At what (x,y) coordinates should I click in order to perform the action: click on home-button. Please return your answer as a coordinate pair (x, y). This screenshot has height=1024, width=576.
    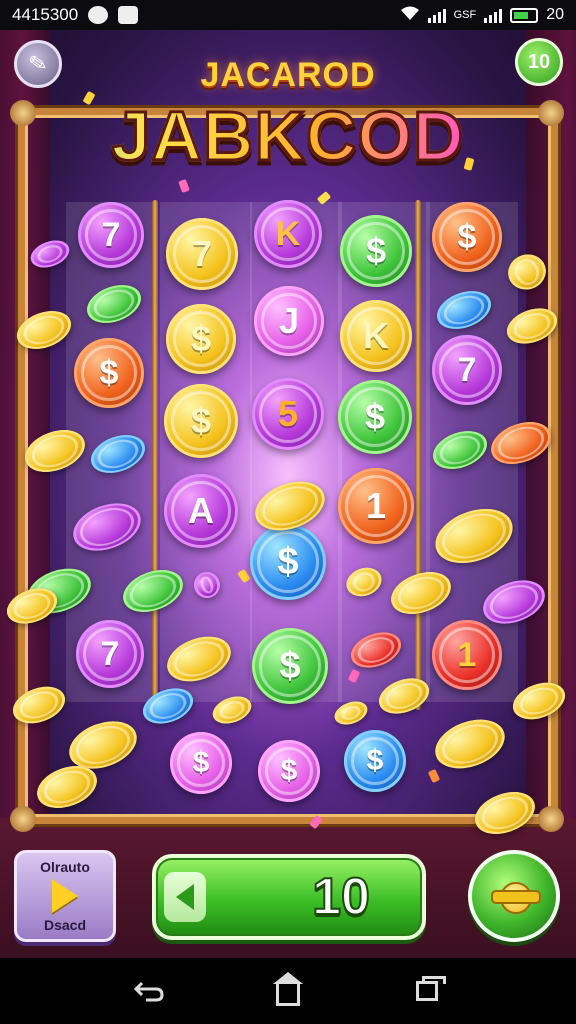
    Looking at the image, I should click on (288, 991).